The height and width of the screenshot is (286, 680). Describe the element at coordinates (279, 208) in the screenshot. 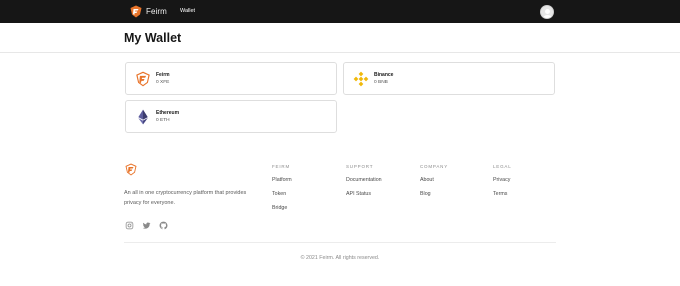

I see `footer-link-bridge: Bridge` at that location.